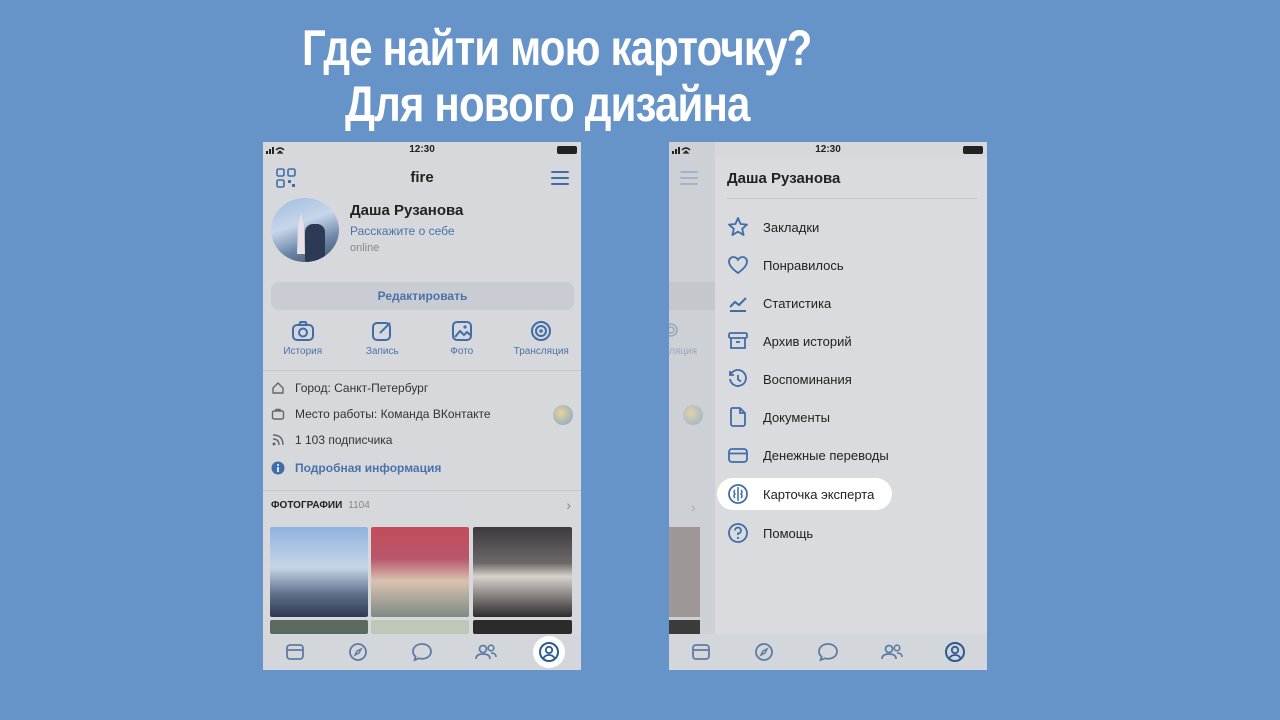 The image size is (1280, 720). What do you see at coordinates (783, 178) in the screenshot?
I see `menu-user-name: Даша Рузанова` at bounding box center [783, 178].